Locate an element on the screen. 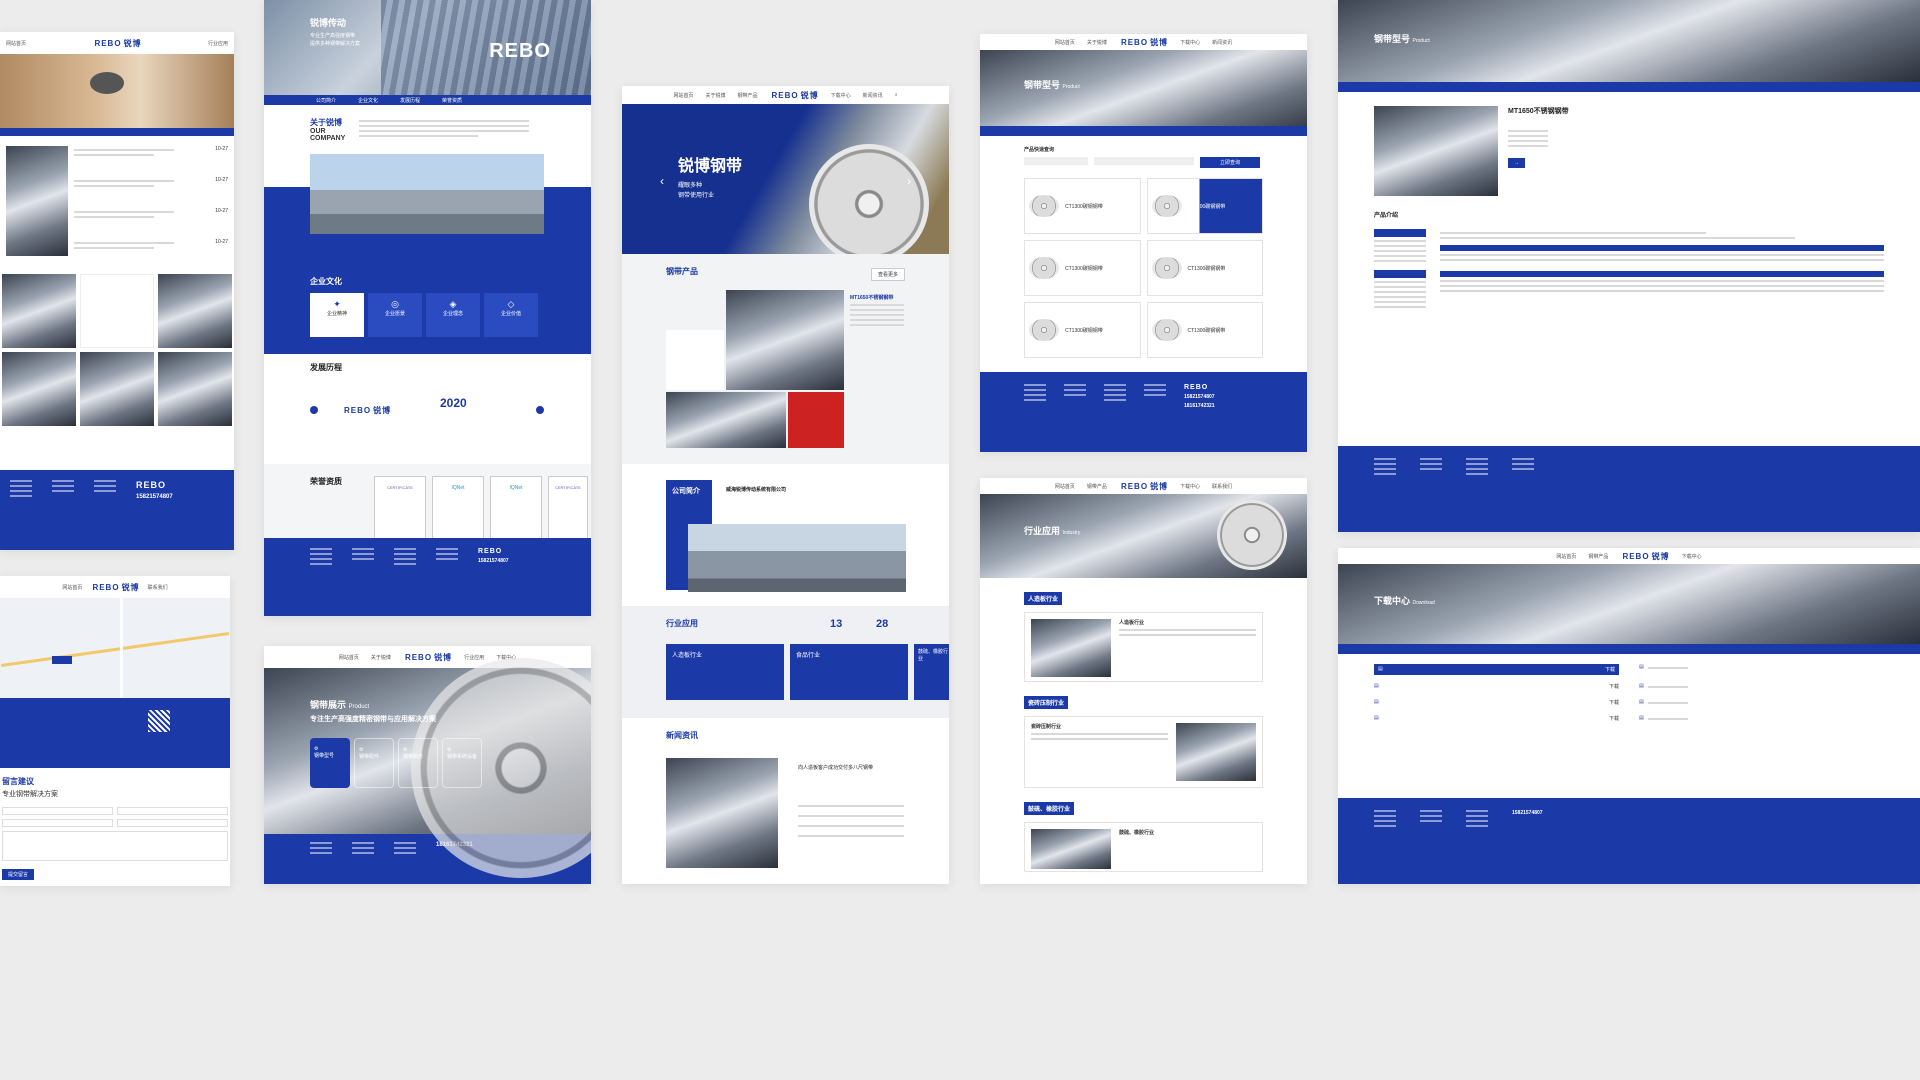 Image resolution: width=1920 pixels, height=1080 pixels. culture-card: ✦ 企业精神 is located at coordinates (337, 315).